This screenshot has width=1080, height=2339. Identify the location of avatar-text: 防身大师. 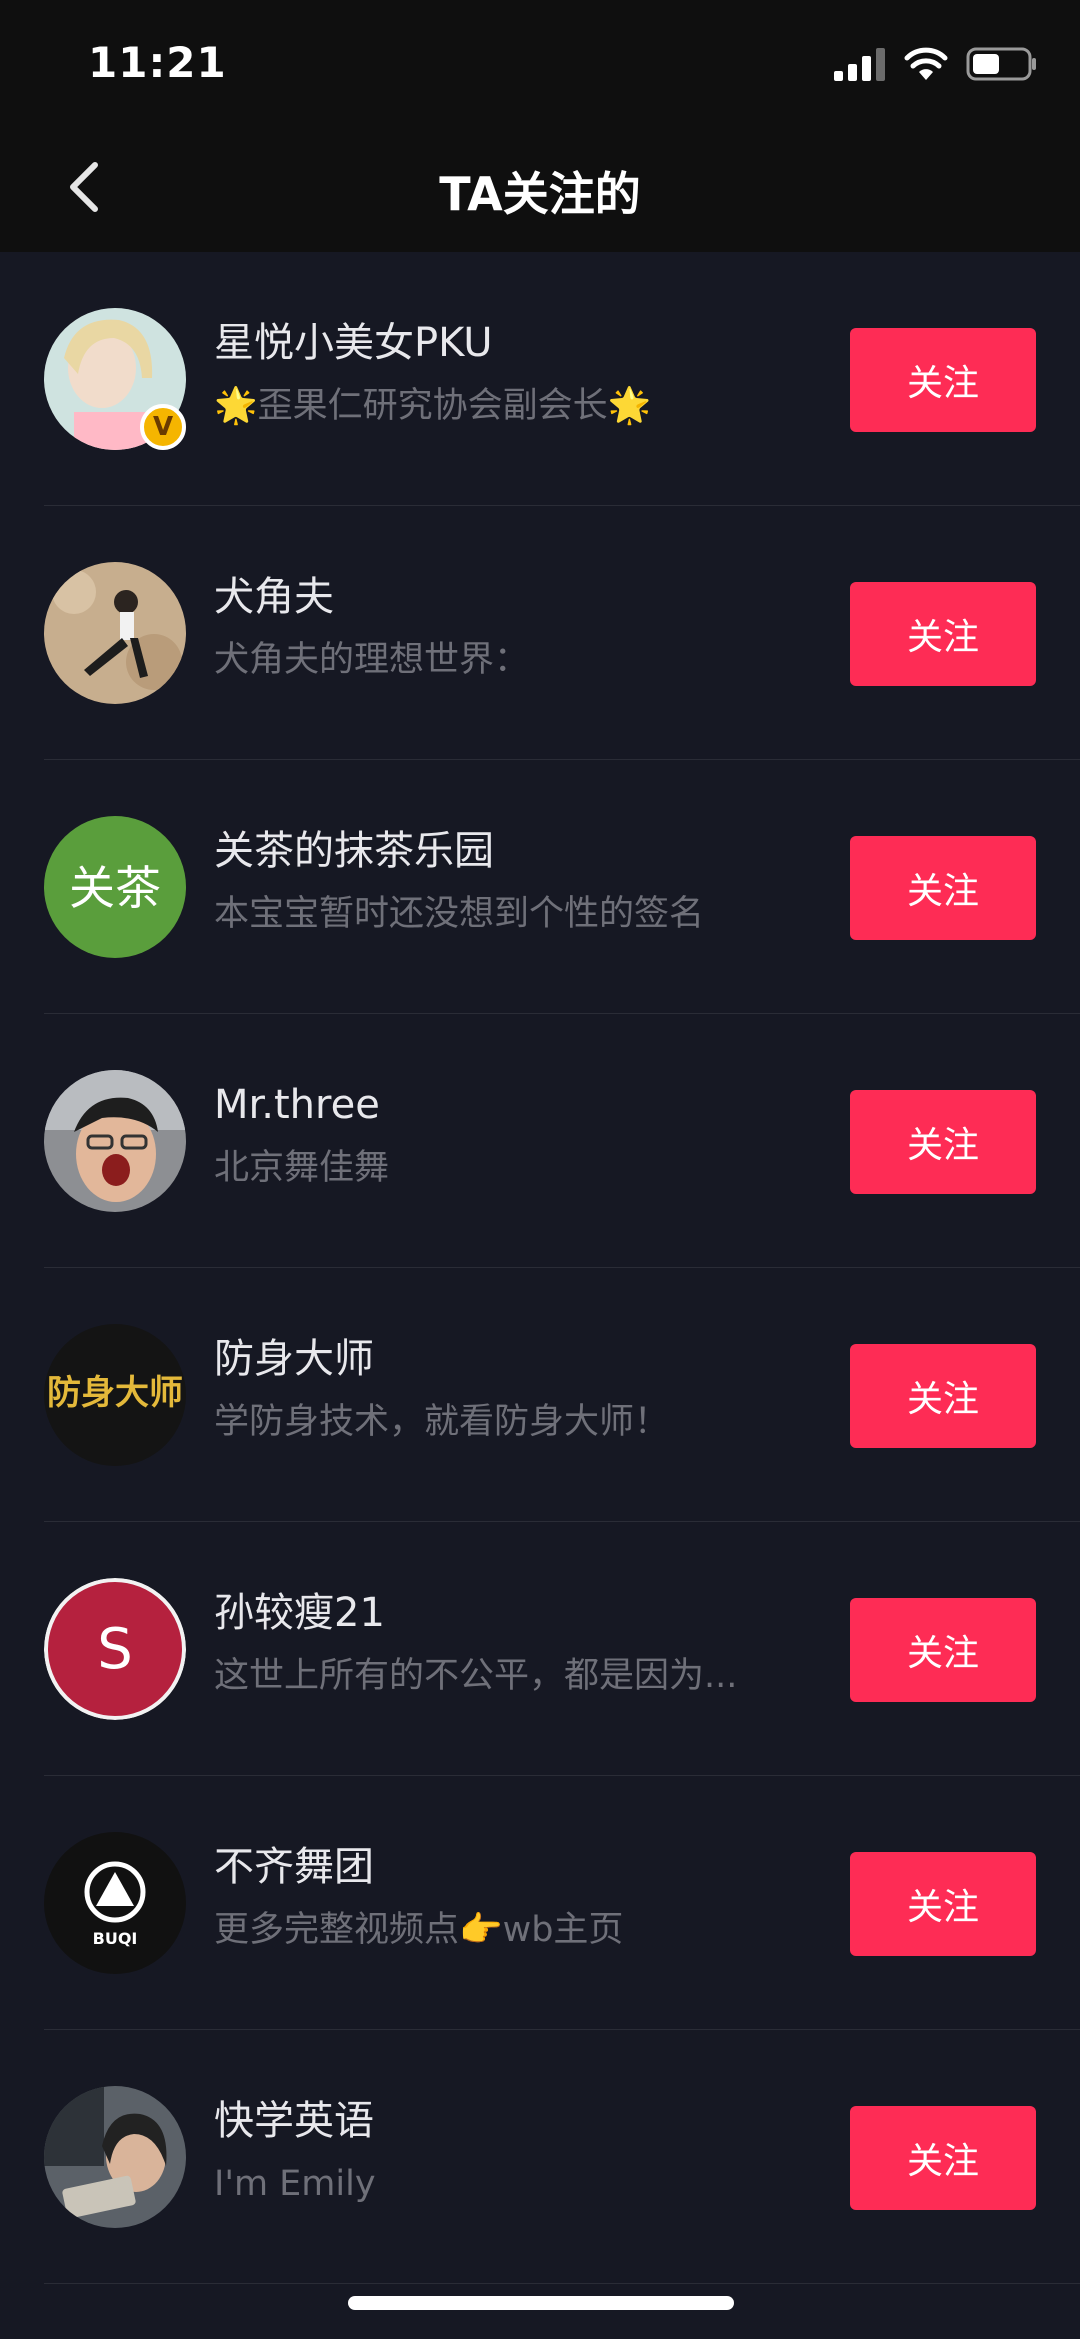
(115, 1393).